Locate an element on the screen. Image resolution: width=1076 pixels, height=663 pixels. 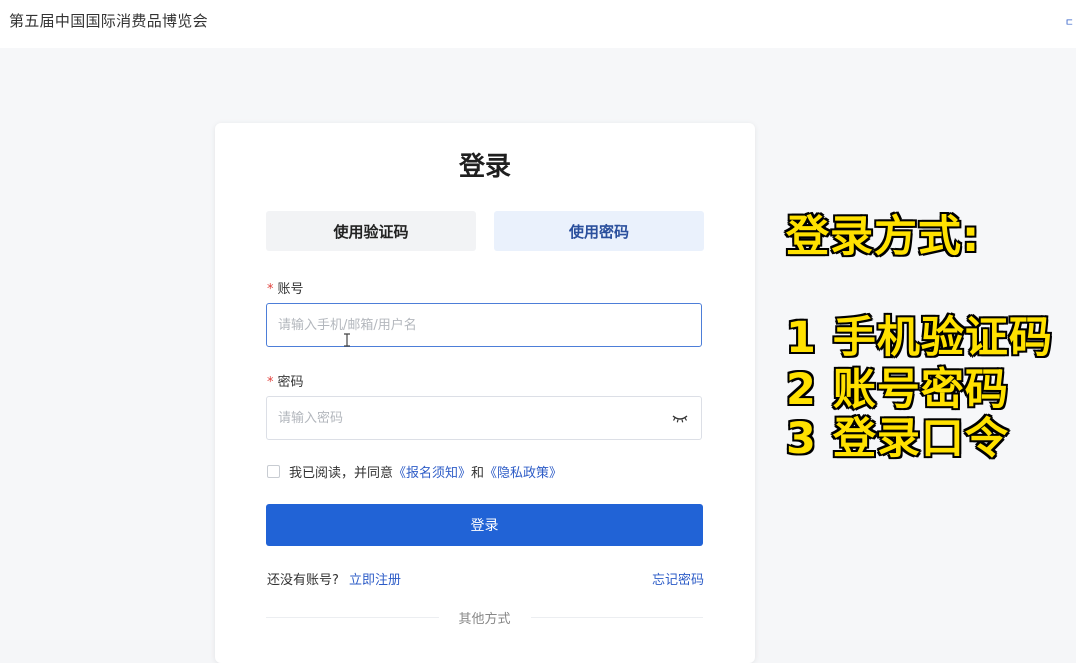
text-cursor-icon is located at coordinates (347, 340).